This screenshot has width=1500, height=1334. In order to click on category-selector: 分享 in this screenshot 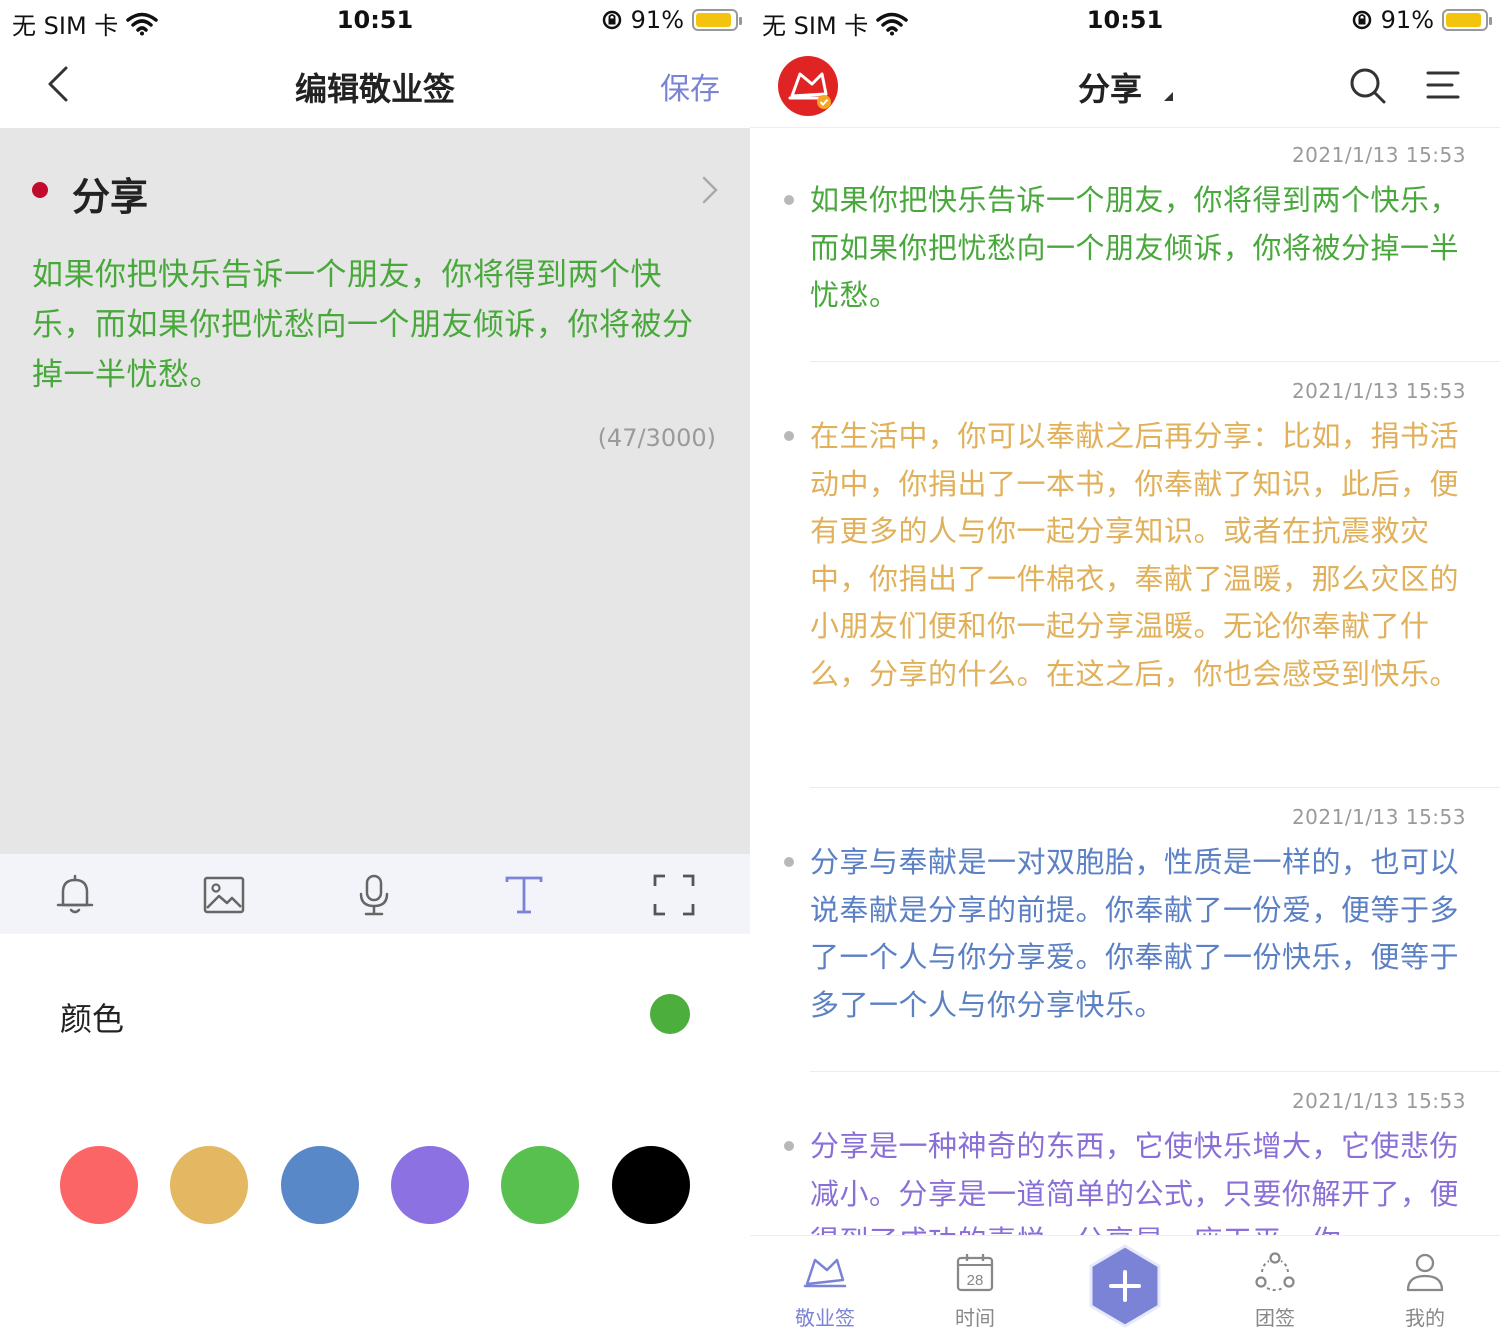, I will do `click(375, 192)`.